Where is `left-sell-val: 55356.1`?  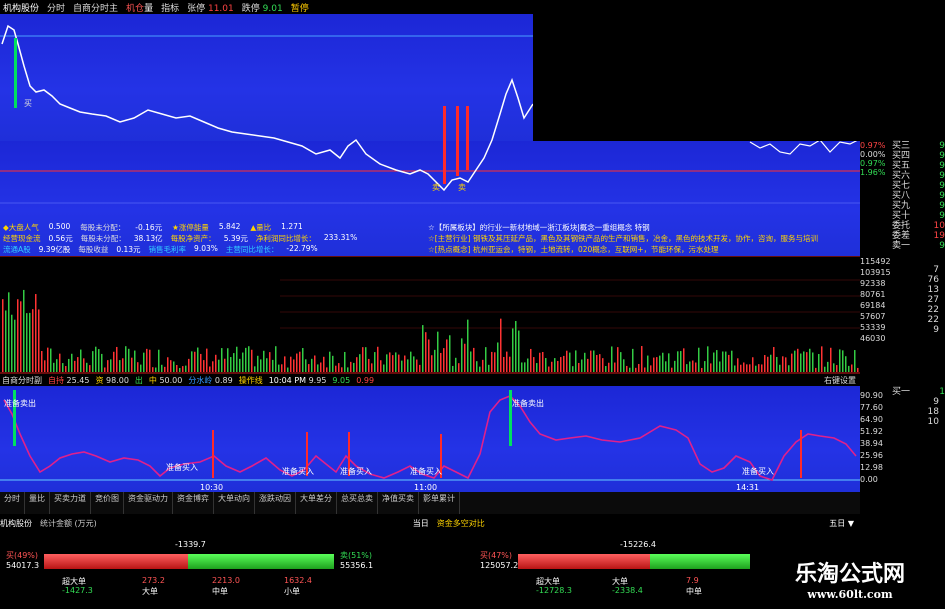
left-sell-val: 55356.1 is located at coordinates (357, 565).